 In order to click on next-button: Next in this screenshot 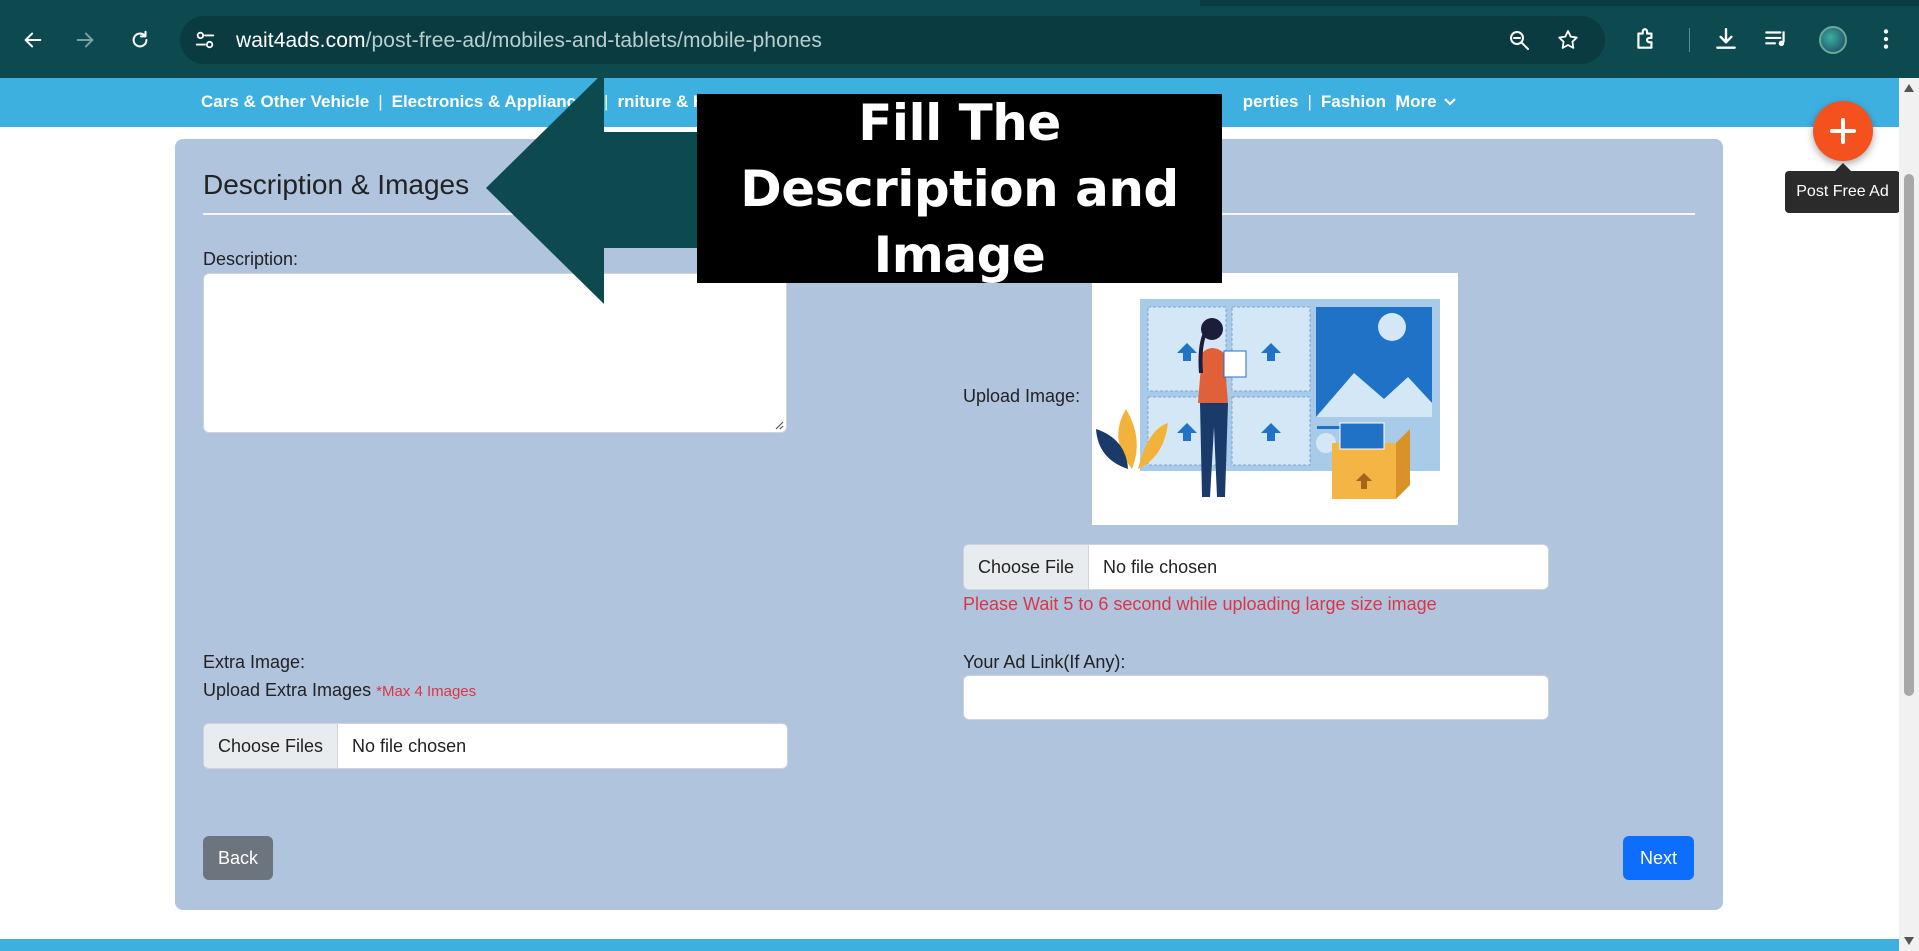, I will do `click(1658, 858)`.